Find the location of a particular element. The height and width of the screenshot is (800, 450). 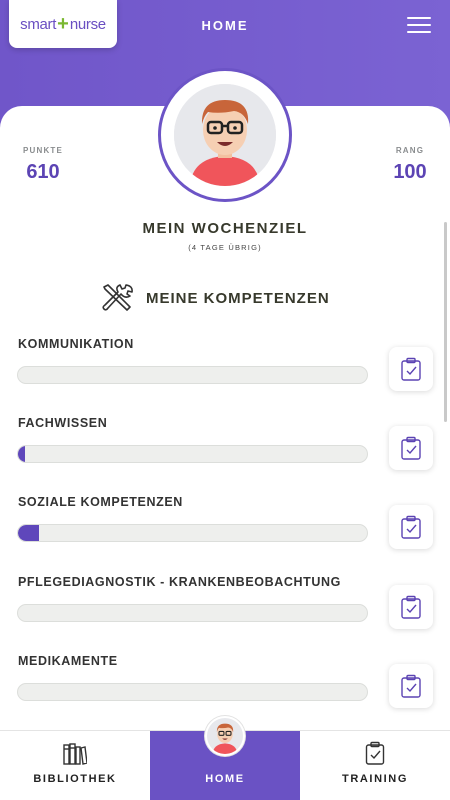

competency-name: FACHWISSEN is located at coordinates (63, 423).